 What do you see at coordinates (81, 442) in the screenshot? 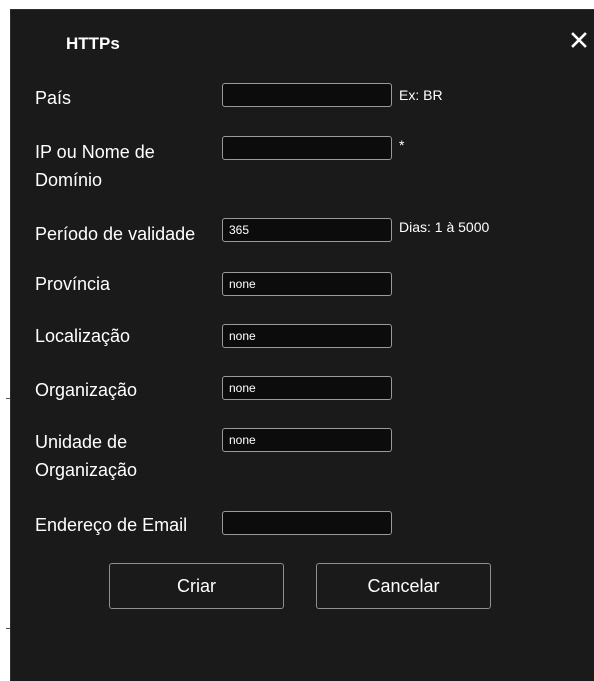
I see `org-unit-label-line1: Unidade de` at bounding box center [81, 442].